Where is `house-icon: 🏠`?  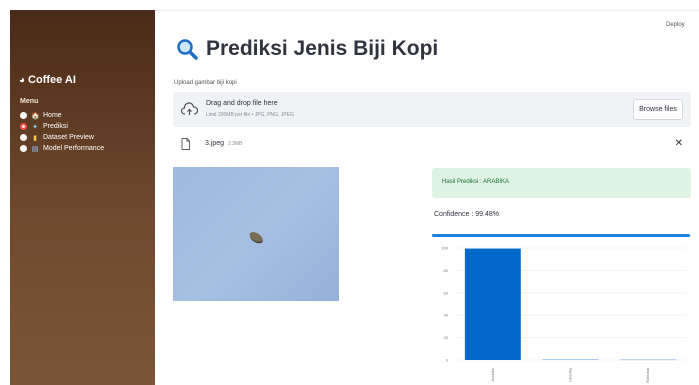 house-icon: 🏠 is located at coordinates (35, 116).